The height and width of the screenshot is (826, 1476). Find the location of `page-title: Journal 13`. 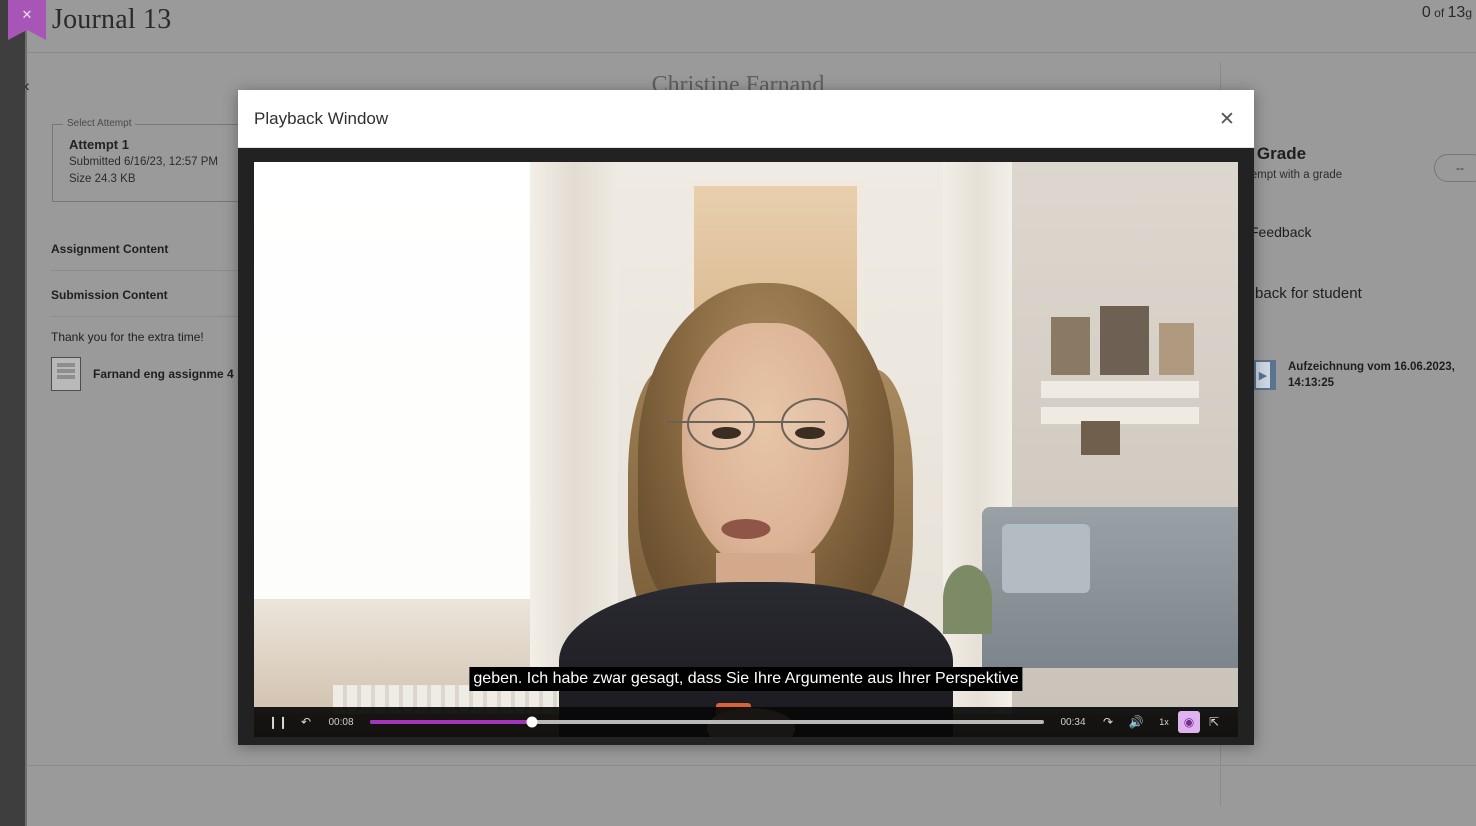

page-title: Journal 13 is located at coordinates (112, 19).